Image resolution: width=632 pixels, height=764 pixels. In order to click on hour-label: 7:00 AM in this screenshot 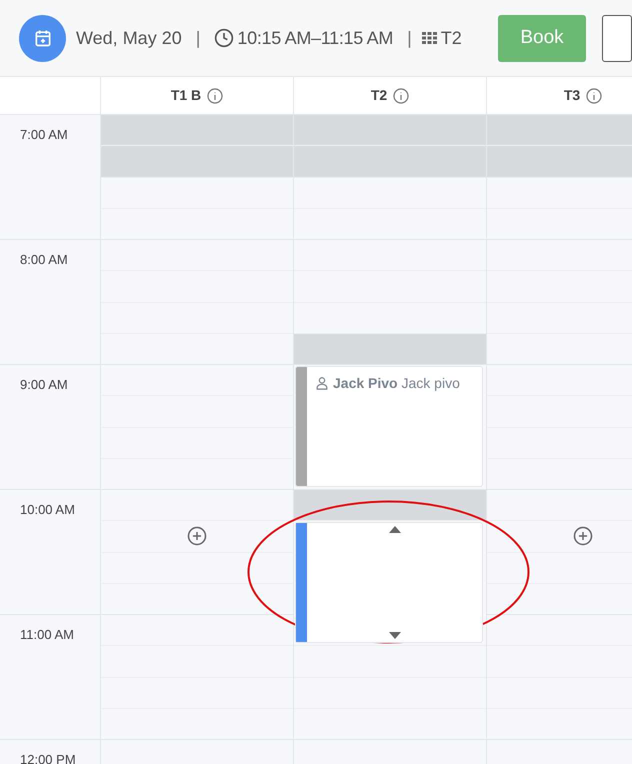, I will do `click(44, 134)`.